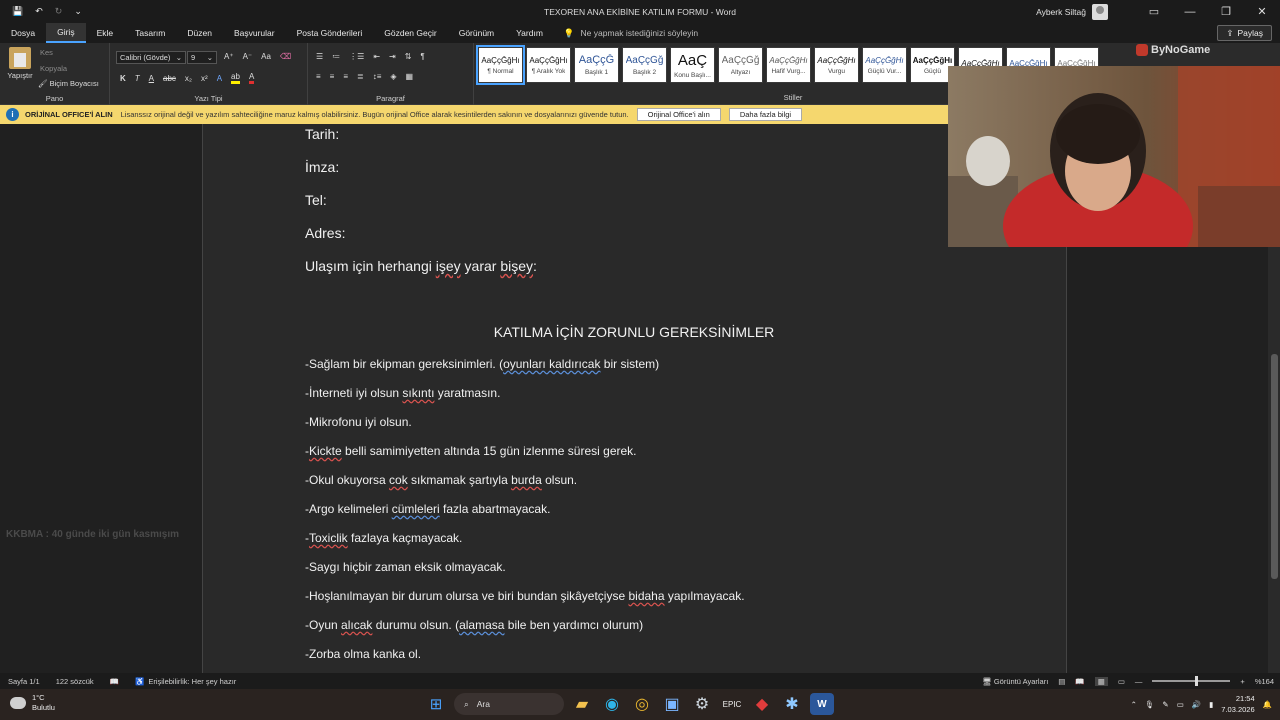 Image resolution: width=1280 pixels, height=720 pixels. What do you see at coordinates (363, 654) in the screenshot?
I see `requirement-item: -Zorba olma kanka ol.` at bounding box center [363, 654].